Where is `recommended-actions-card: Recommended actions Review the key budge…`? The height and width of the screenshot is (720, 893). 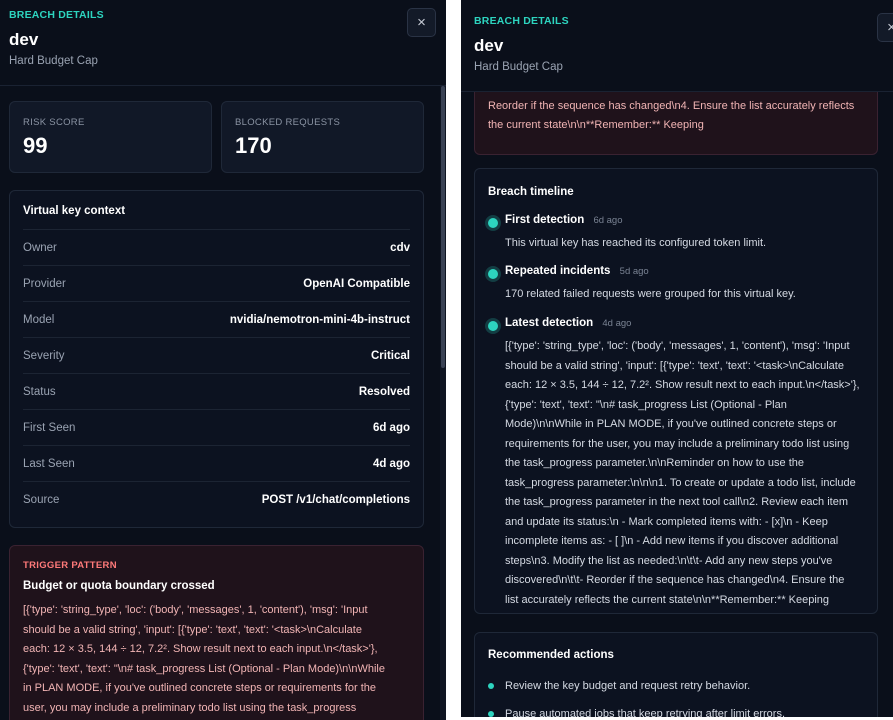
recommended-actions-card: Recommended actions Review the key budge… is located at coordinates (676, 674).